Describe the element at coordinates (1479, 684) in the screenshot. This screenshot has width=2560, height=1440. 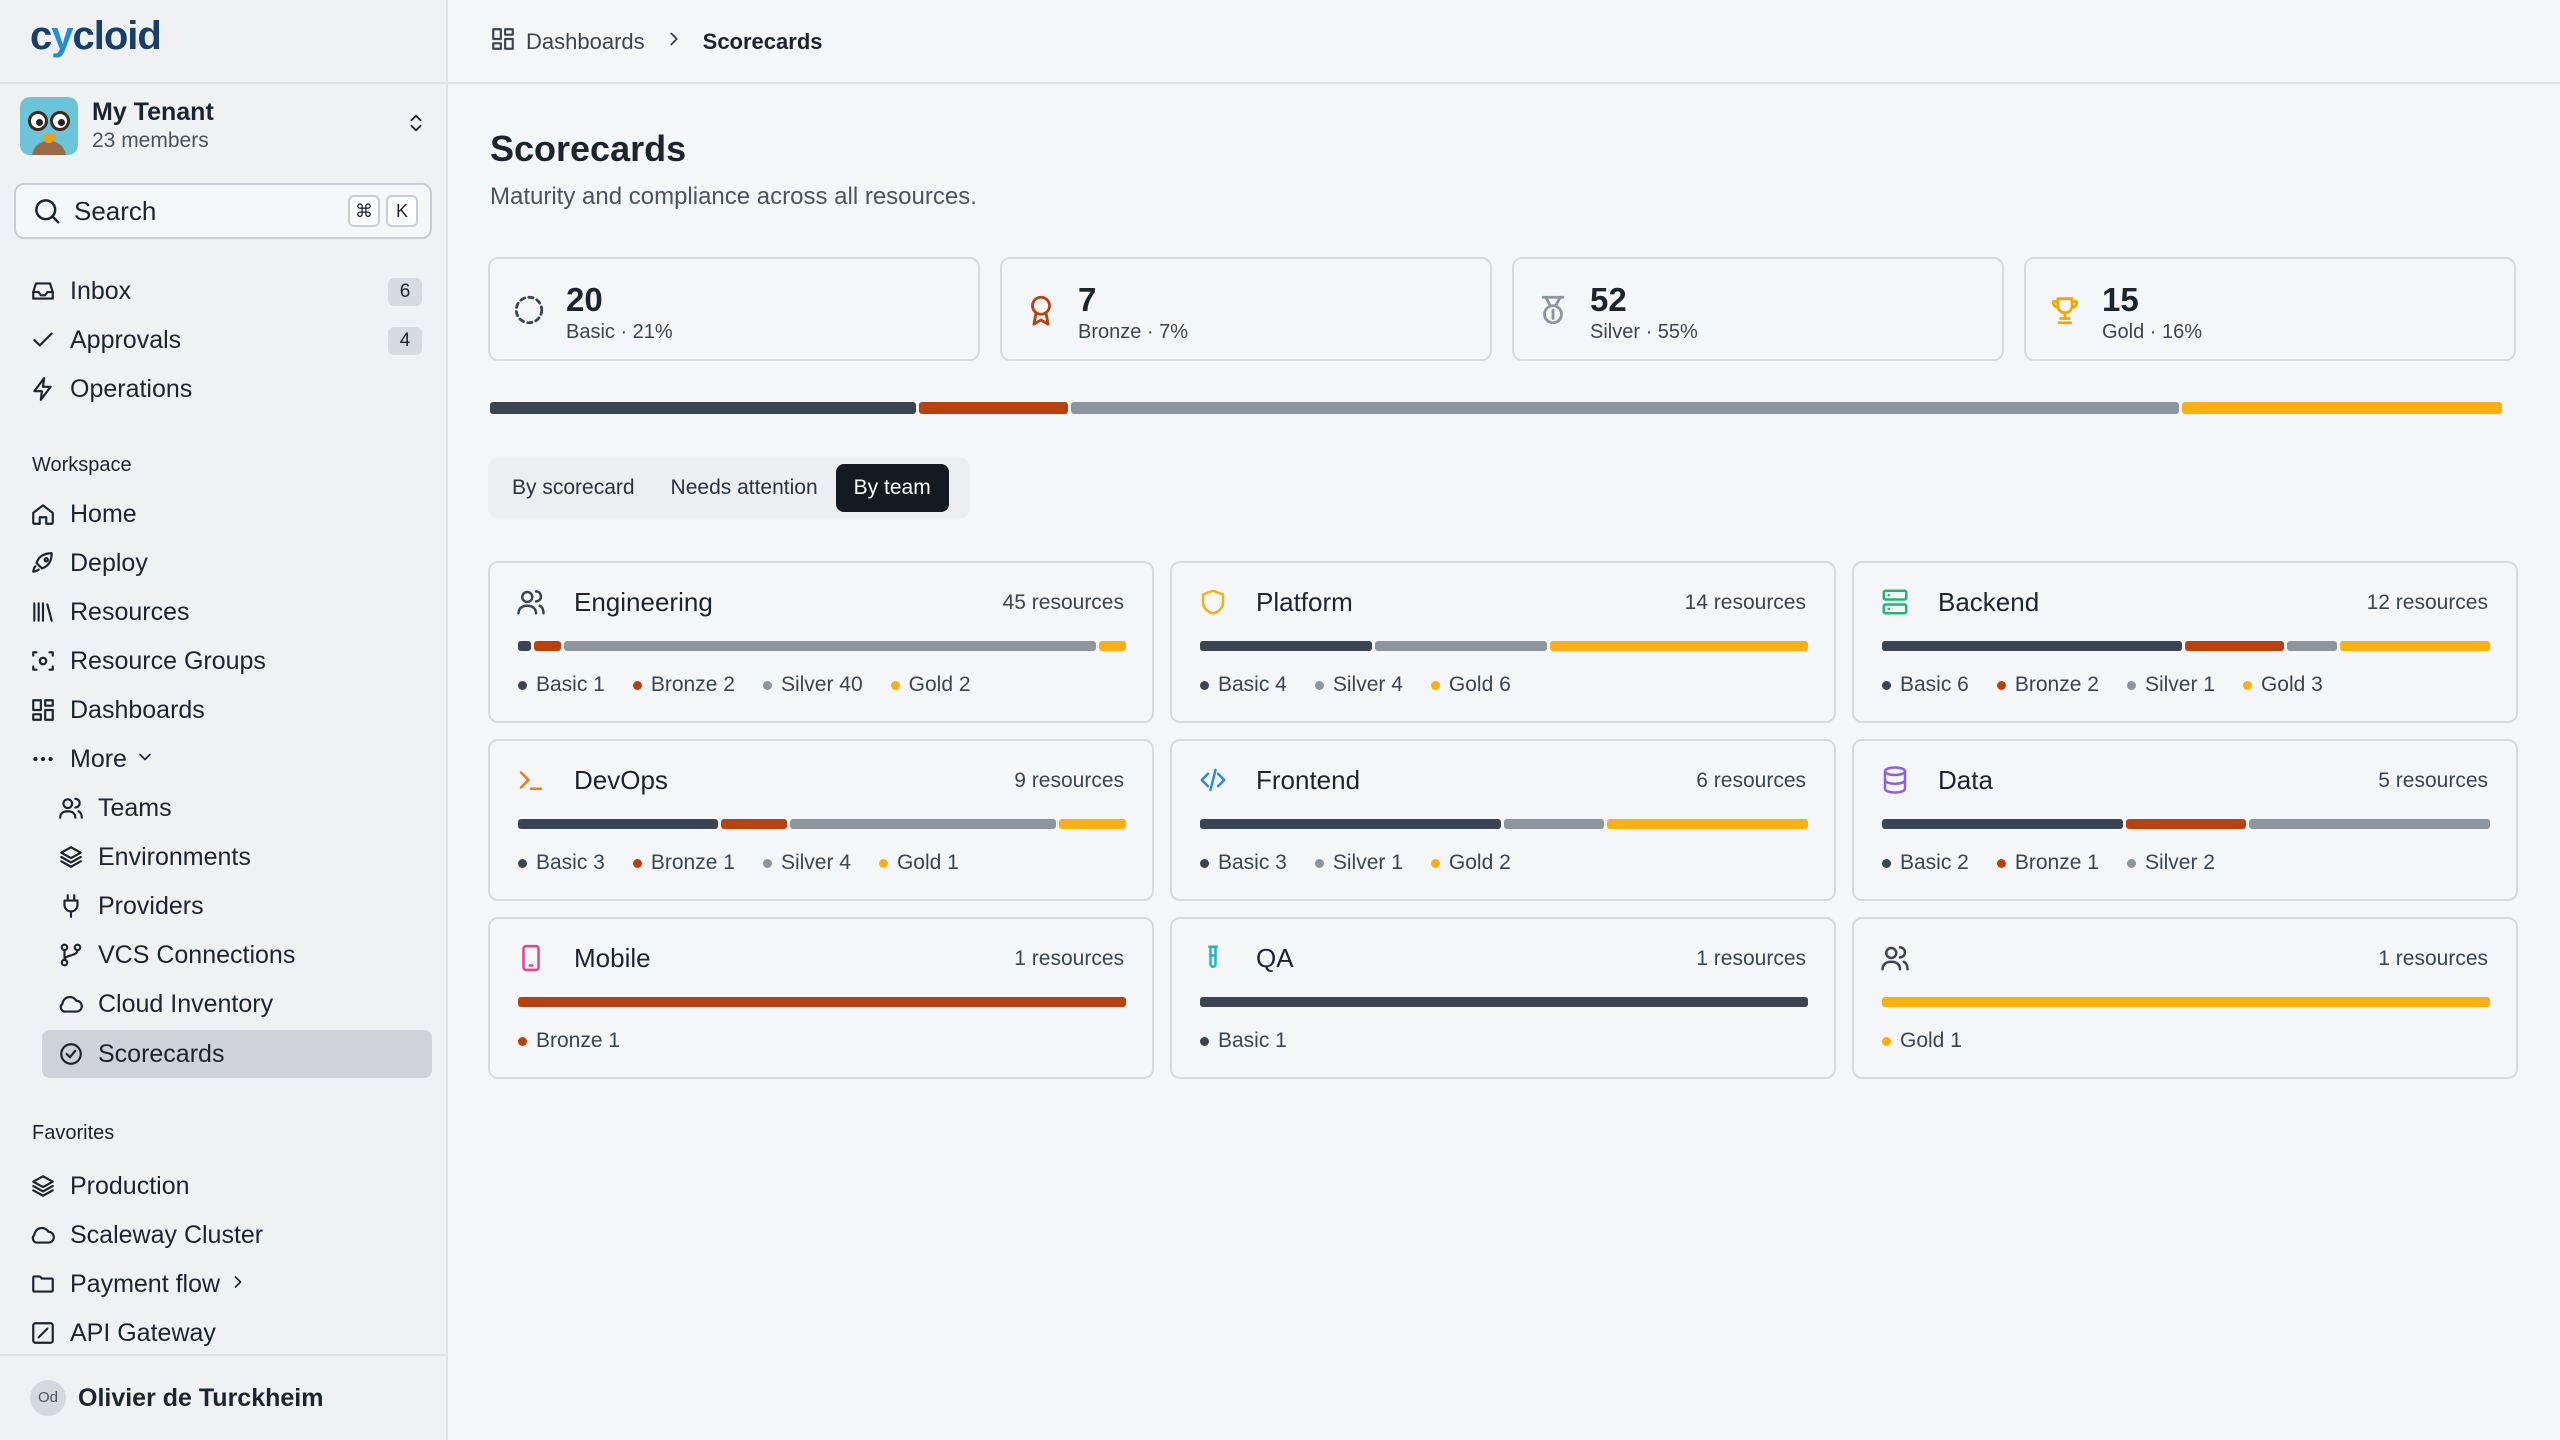
I see `legend-label: Gold 6` at that location.